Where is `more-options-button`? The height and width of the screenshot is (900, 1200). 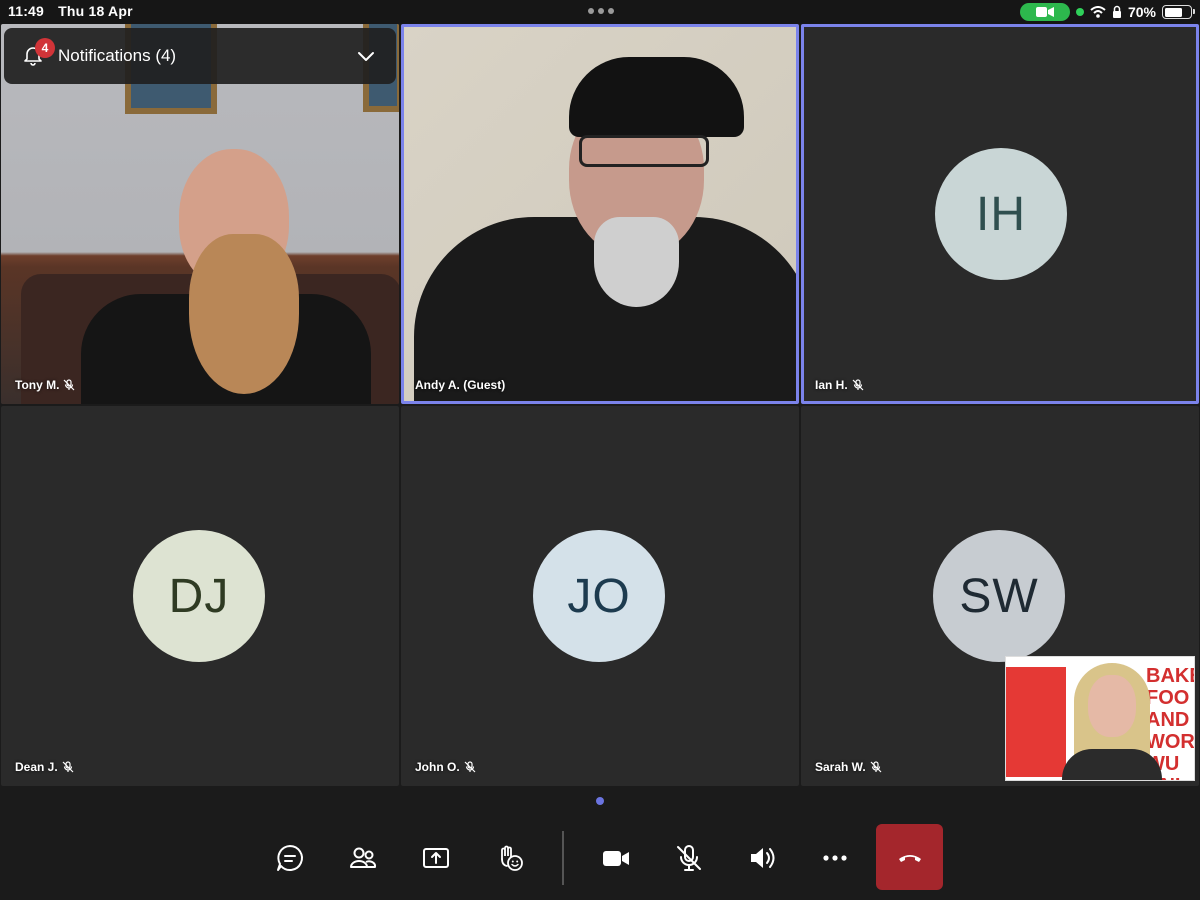
more-options-button is located at coordinates (835, 858).